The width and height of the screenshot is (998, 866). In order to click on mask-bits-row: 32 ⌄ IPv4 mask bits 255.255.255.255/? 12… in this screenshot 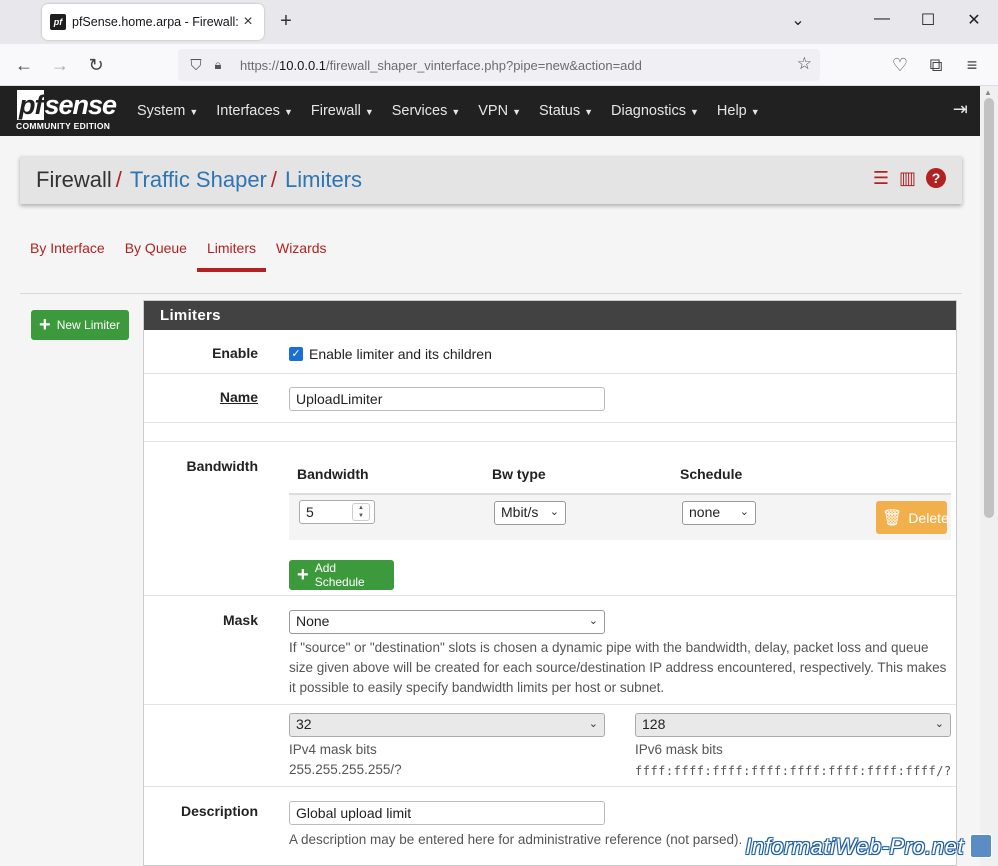, I will do `click(550, 746)`.